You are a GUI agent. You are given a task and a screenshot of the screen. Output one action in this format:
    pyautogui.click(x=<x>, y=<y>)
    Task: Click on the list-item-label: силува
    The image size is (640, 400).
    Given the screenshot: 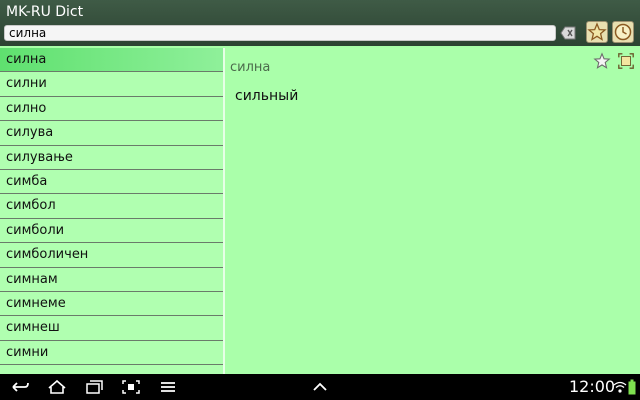 What is the action you would take?
    pyautogui.click(x=30, y=133)
    